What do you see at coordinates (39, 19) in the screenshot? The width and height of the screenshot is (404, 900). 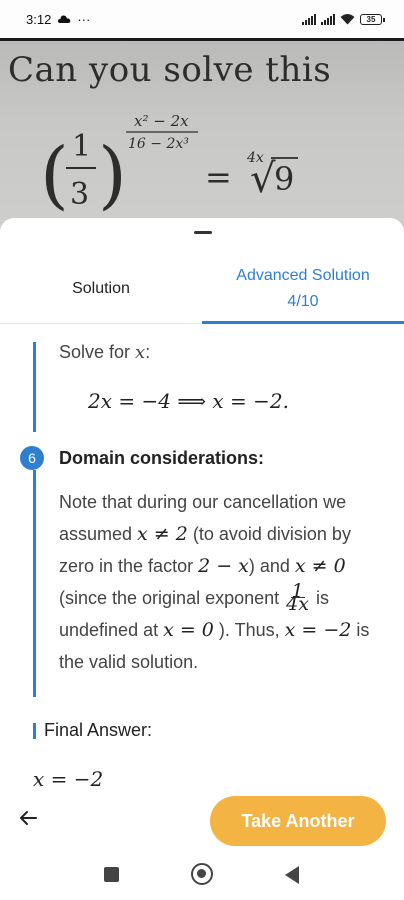 I see `status-time: 3:12` at bounding box center [39, 19].